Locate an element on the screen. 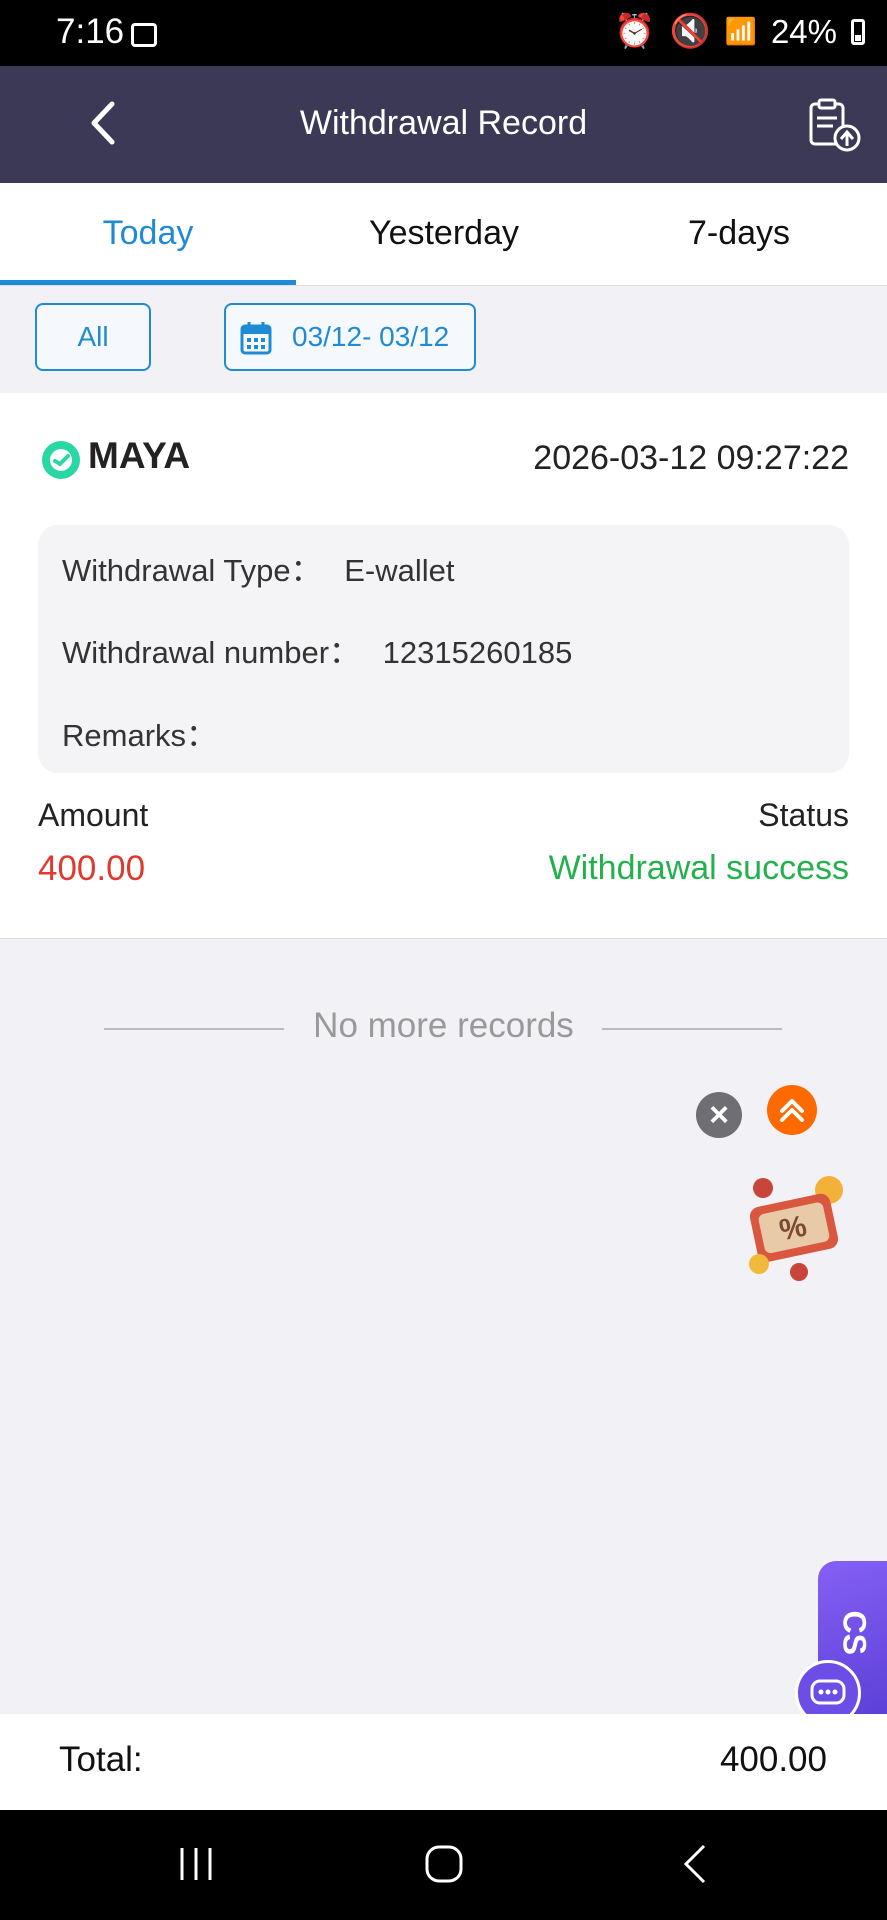  filter-all-button: All is located at coordinates (93, 337).